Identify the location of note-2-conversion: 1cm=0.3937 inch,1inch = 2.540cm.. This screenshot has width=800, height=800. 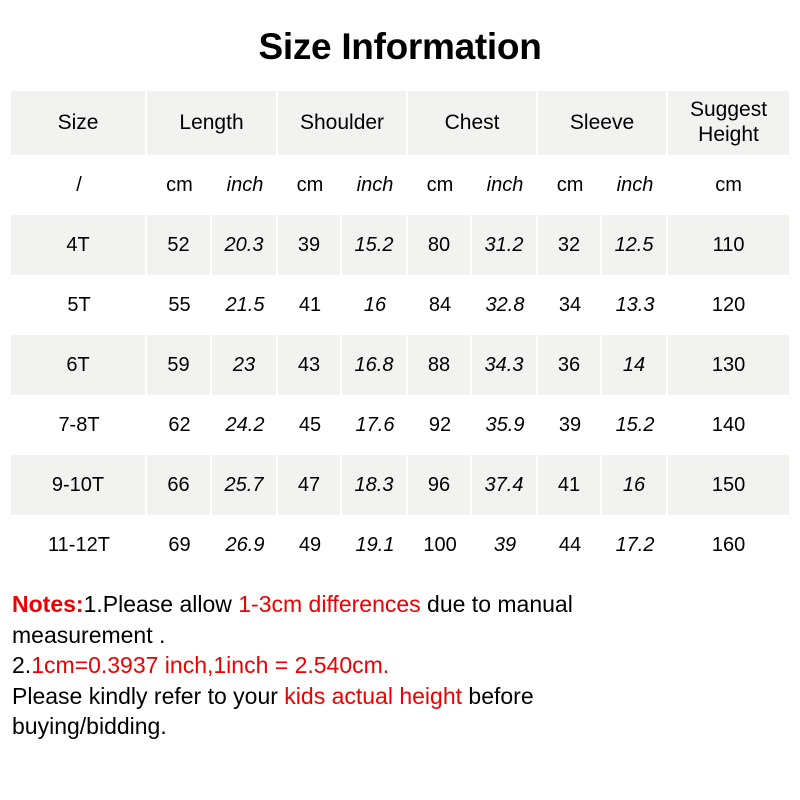
(210, 665).